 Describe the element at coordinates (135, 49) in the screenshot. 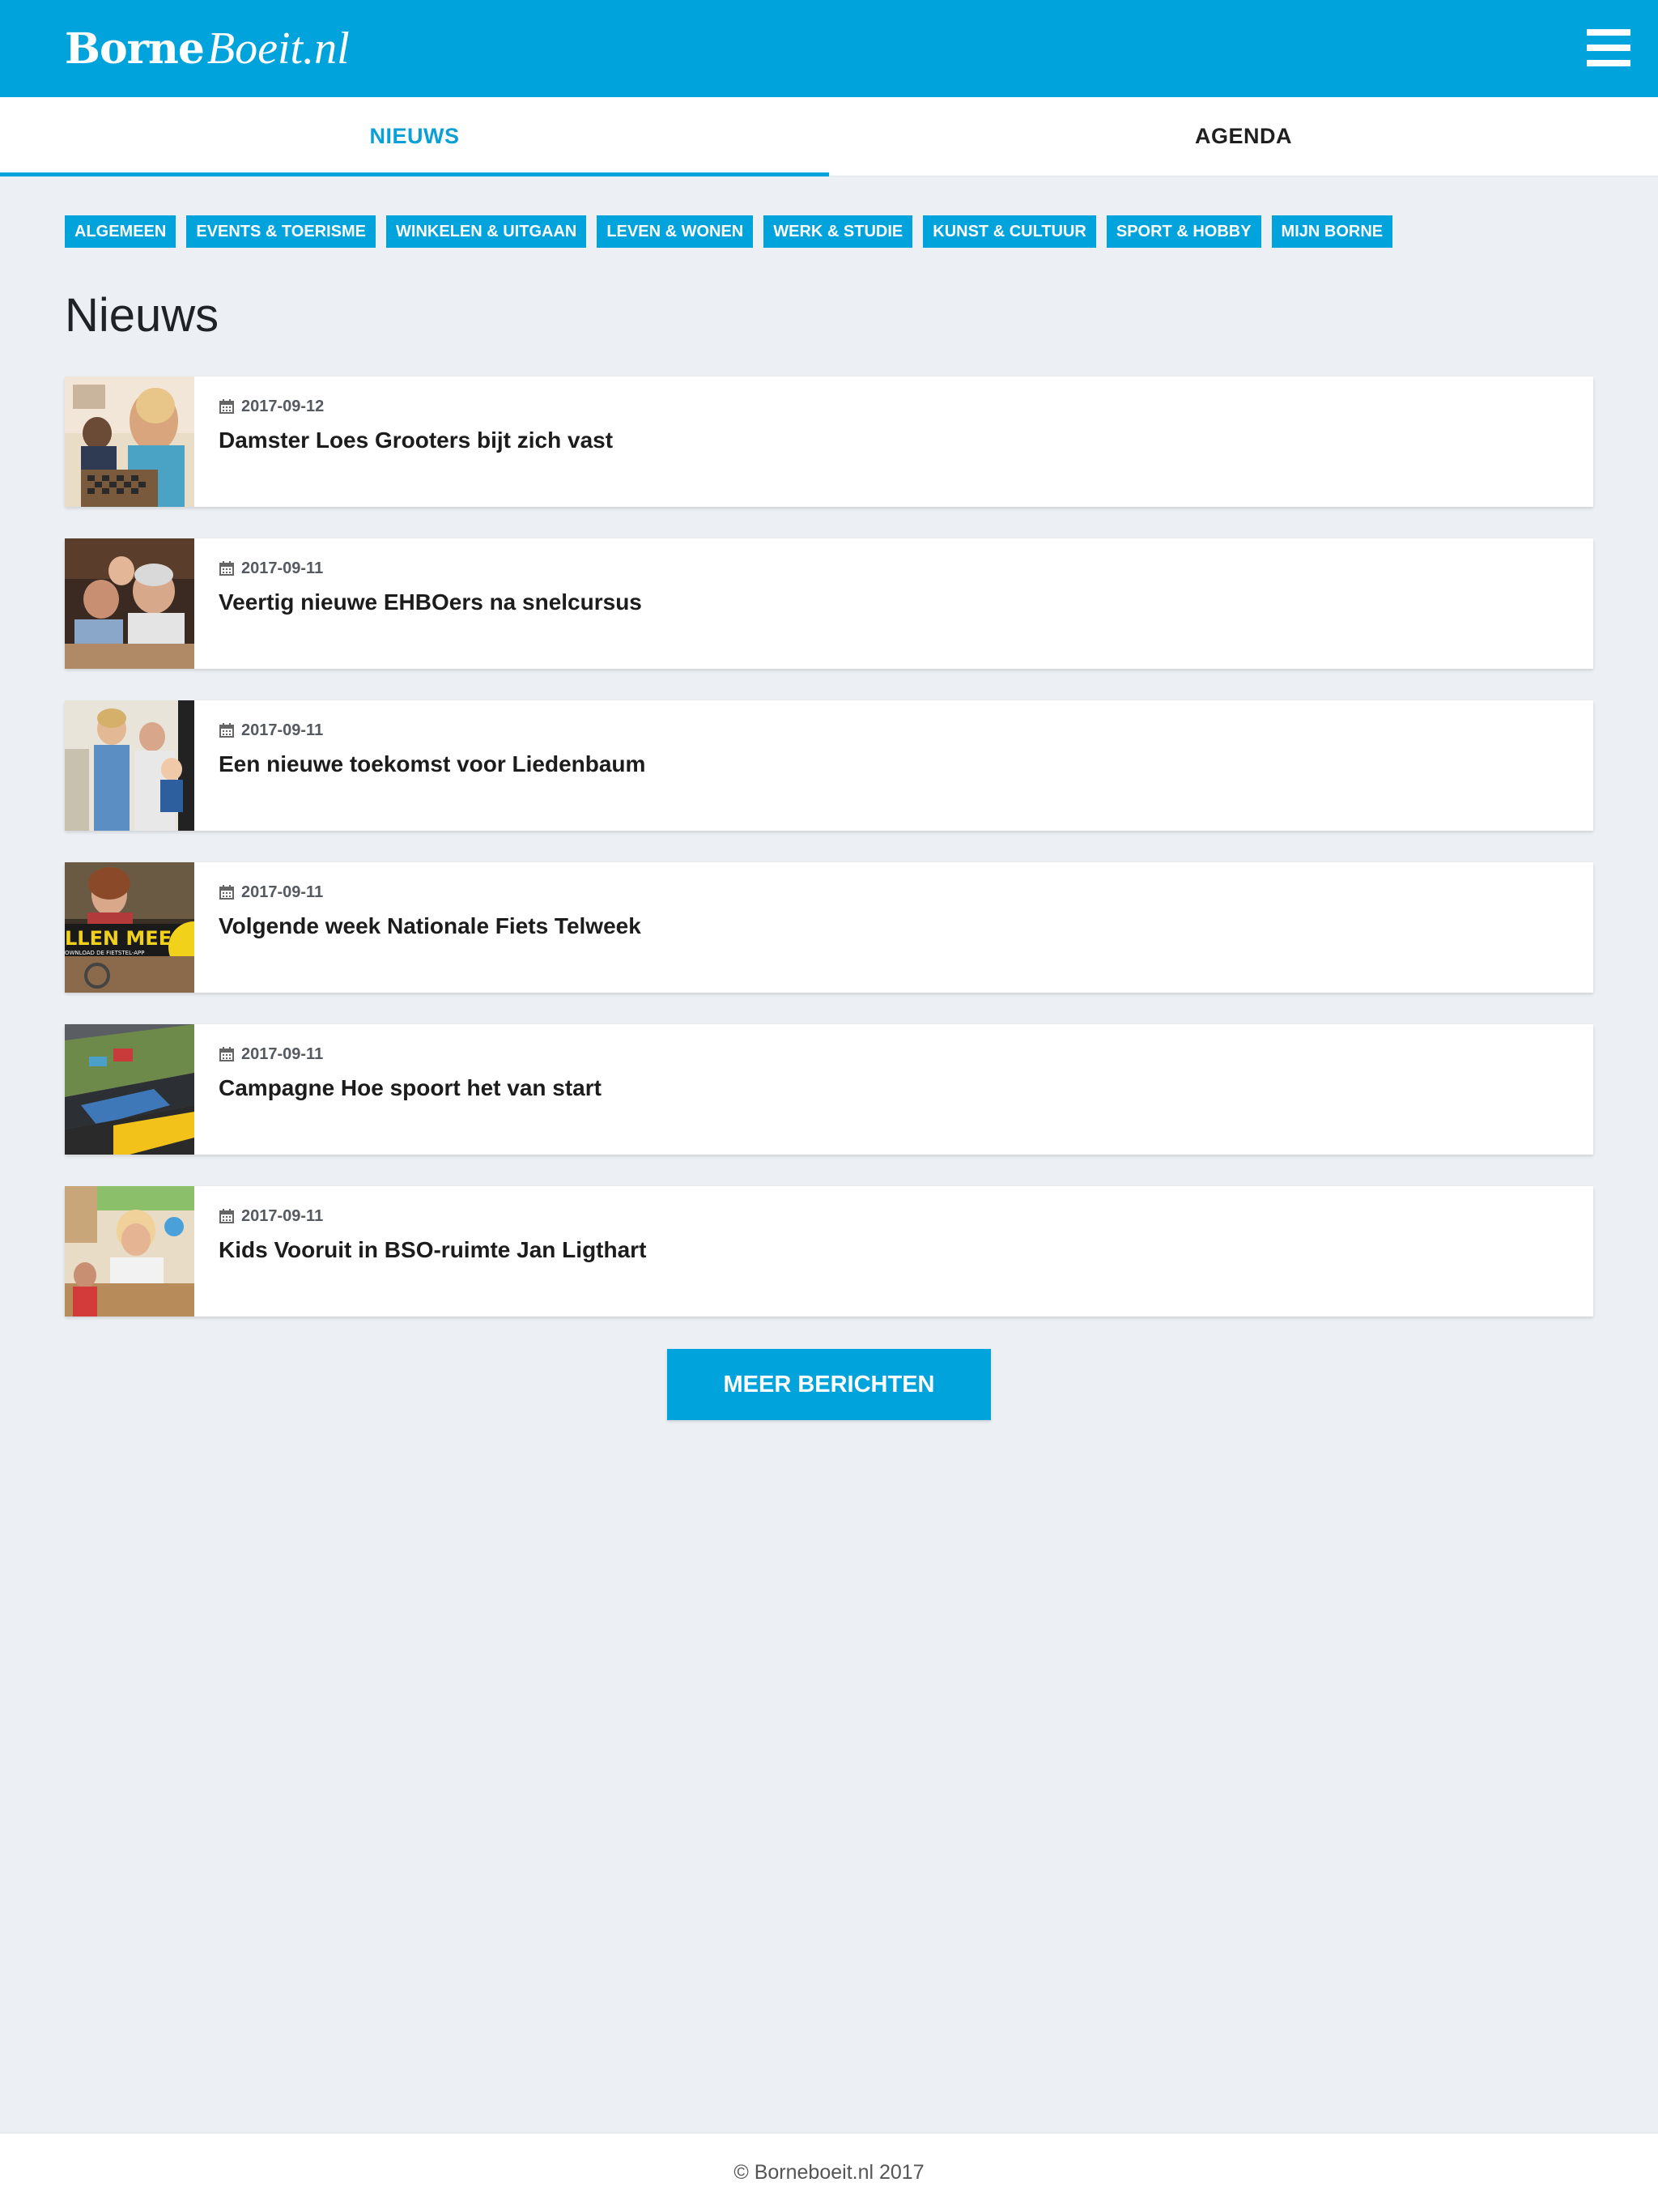

I see `logo-main-text: Borne` at that location.